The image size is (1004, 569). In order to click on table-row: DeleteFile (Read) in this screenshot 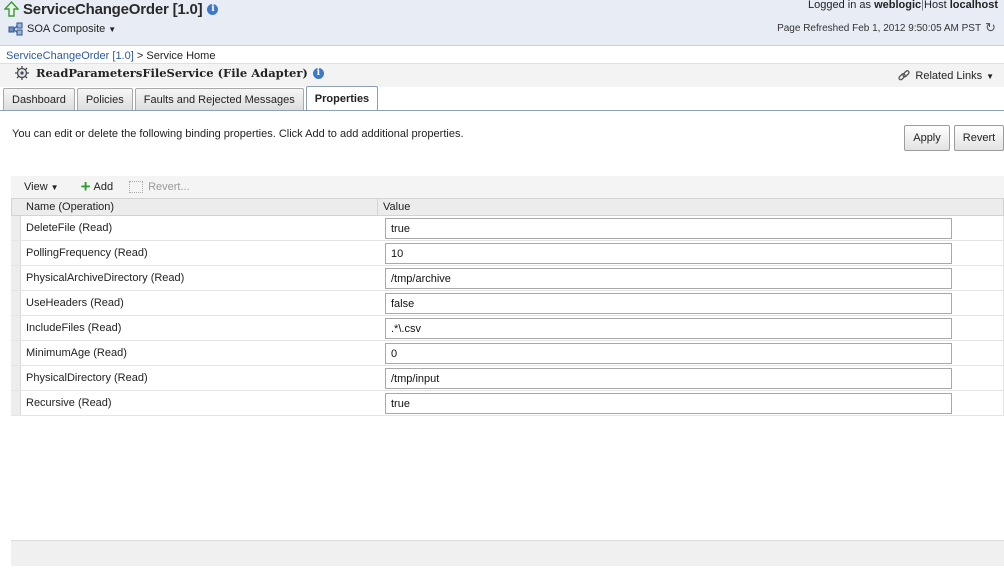, I will do `click(507, 228)`.